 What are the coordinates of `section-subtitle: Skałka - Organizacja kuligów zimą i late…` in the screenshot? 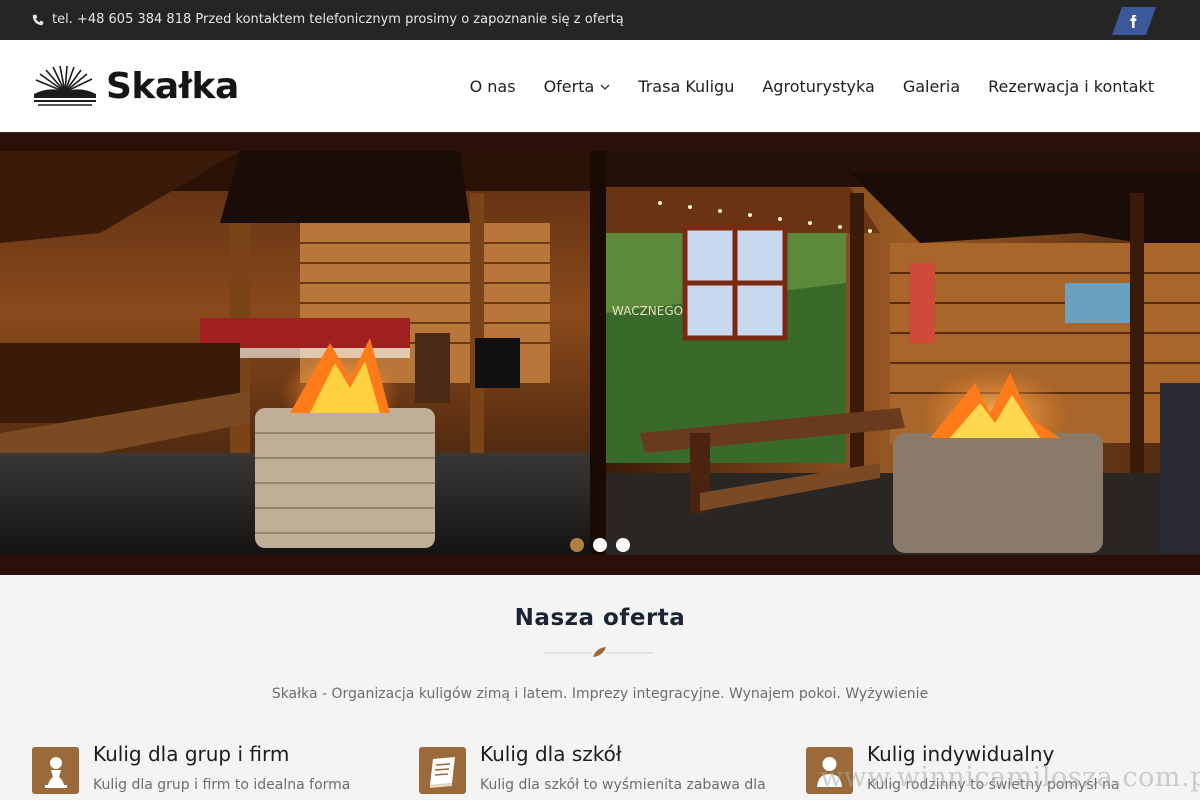 It's located at (600, 694).